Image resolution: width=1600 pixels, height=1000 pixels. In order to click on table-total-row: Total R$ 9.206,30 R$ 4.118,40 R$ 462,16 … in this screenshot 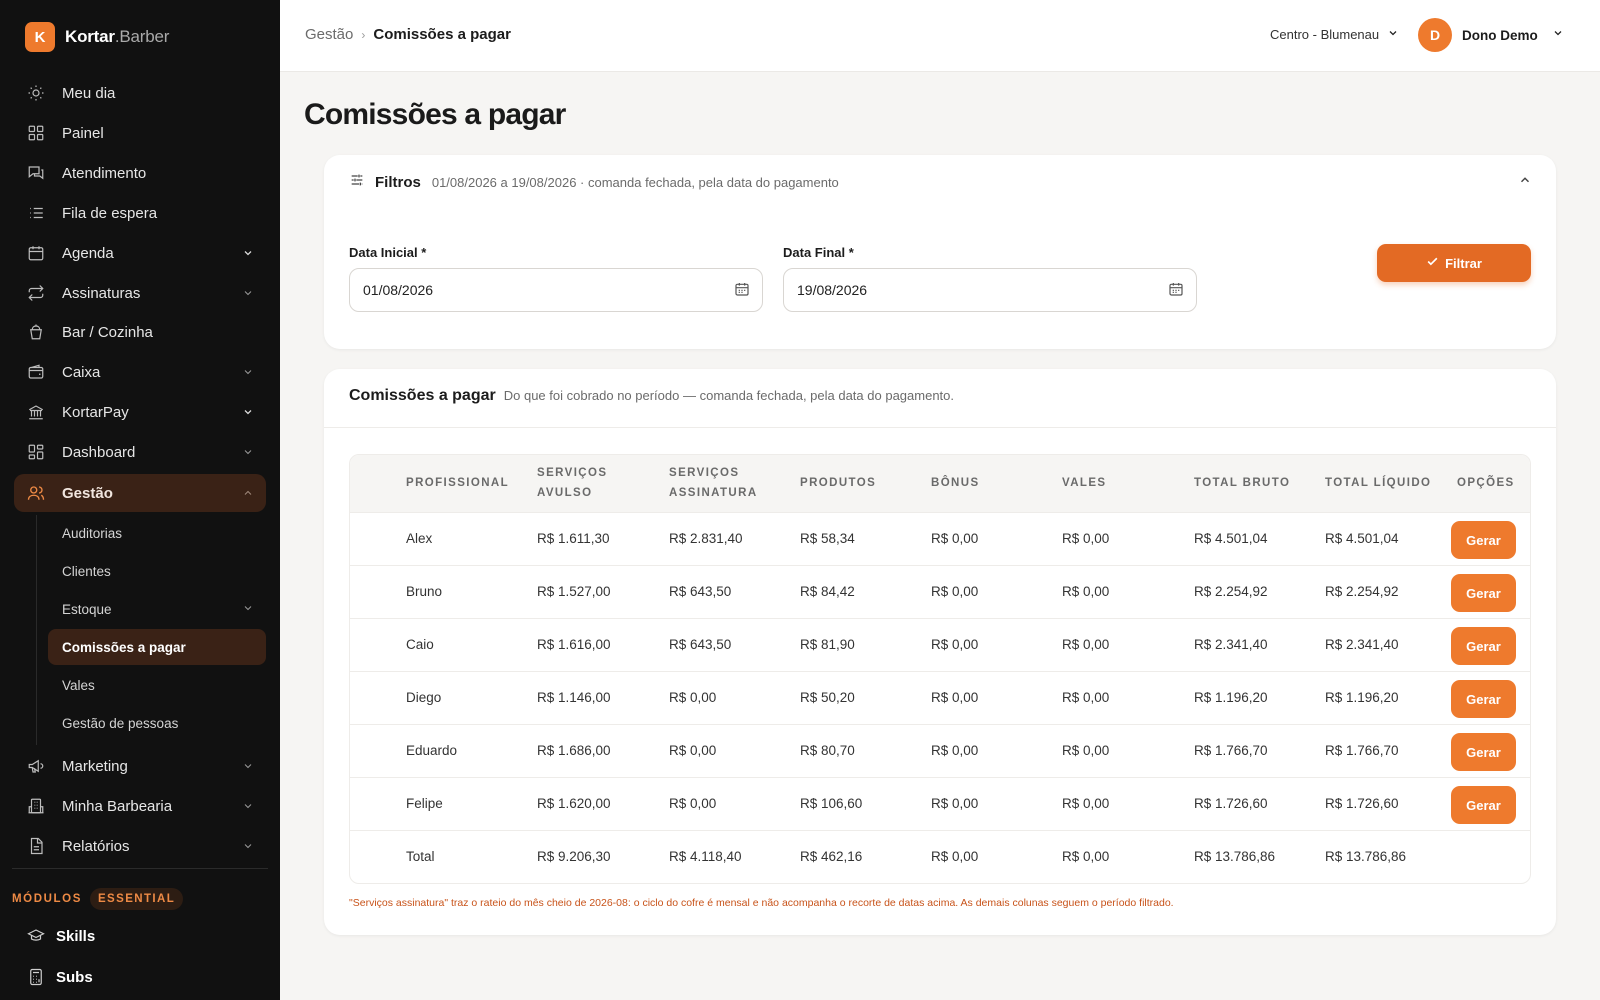, I will do `click(940, 856)`.